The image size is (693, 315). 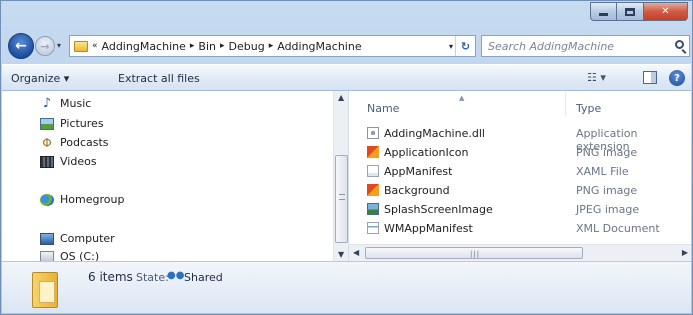 I want to click on drive-icon, so click(x=47, y=255).